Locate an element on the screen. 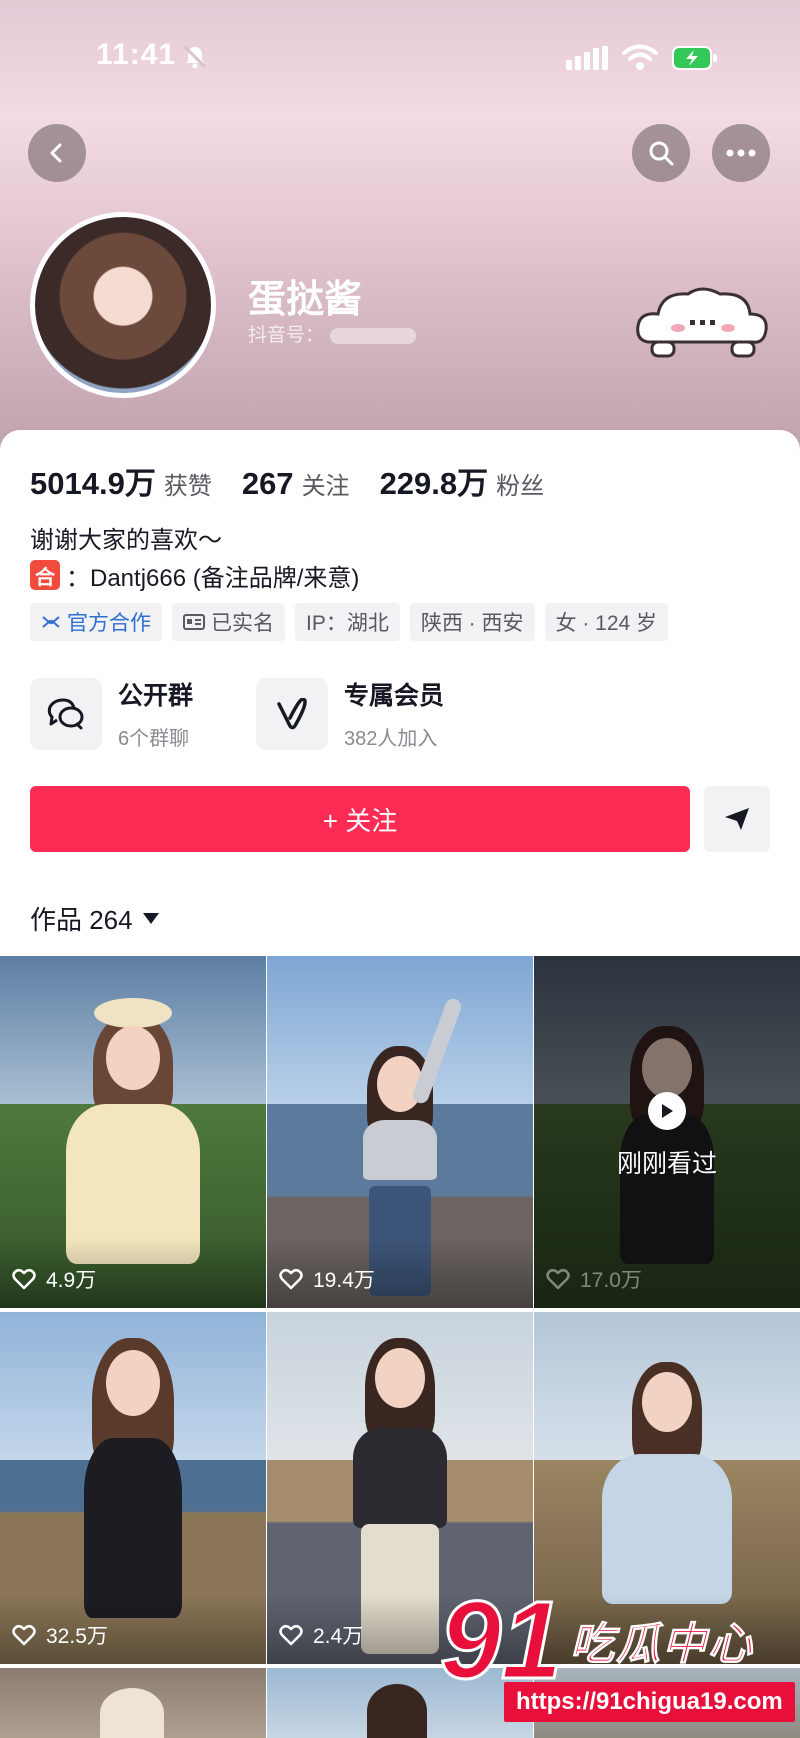 This screenshot has height=1738, width=800. tag-location: 陕西 · 西安 is located at coordinates (472, 622).